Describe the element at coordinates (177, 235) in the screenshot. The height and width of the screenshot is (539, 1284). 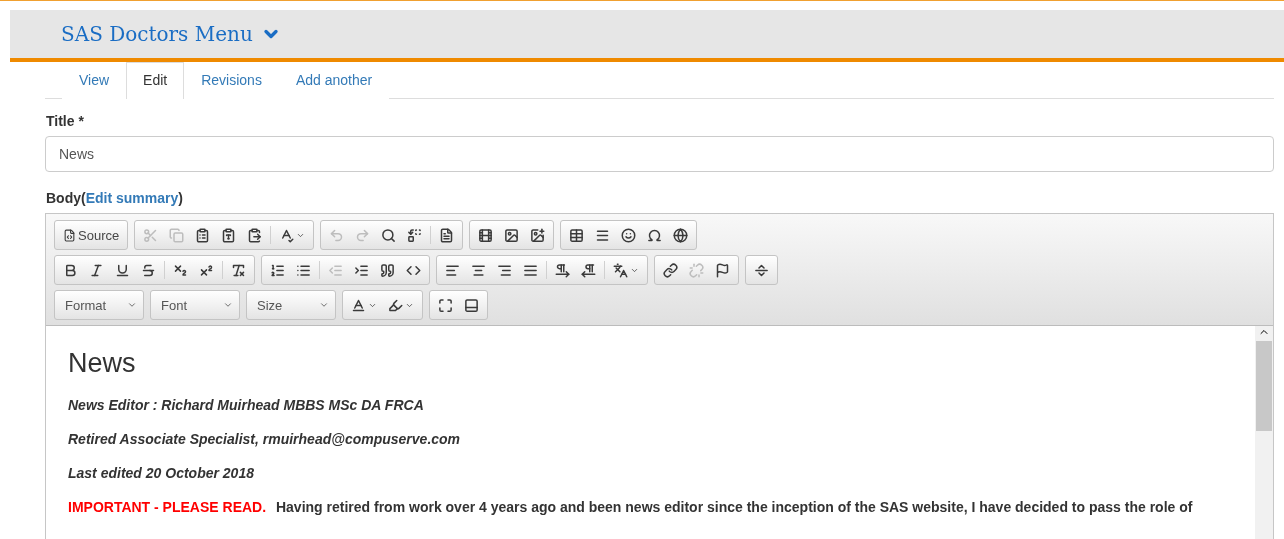
I see `copy-icon` at that location.